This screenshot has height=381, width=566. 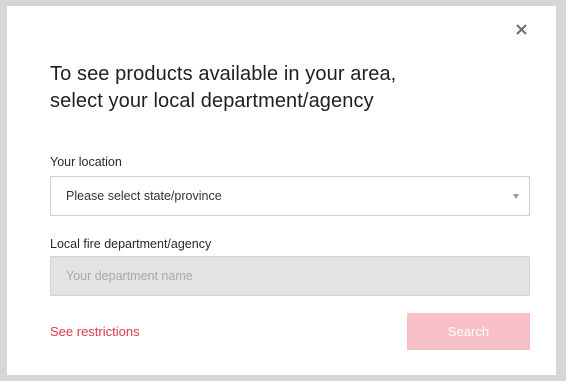 What do you see at coordinates (131, 244) in the screenshot?
I see `department-label: Local fire department/agency` at bounding box center [131, 244].